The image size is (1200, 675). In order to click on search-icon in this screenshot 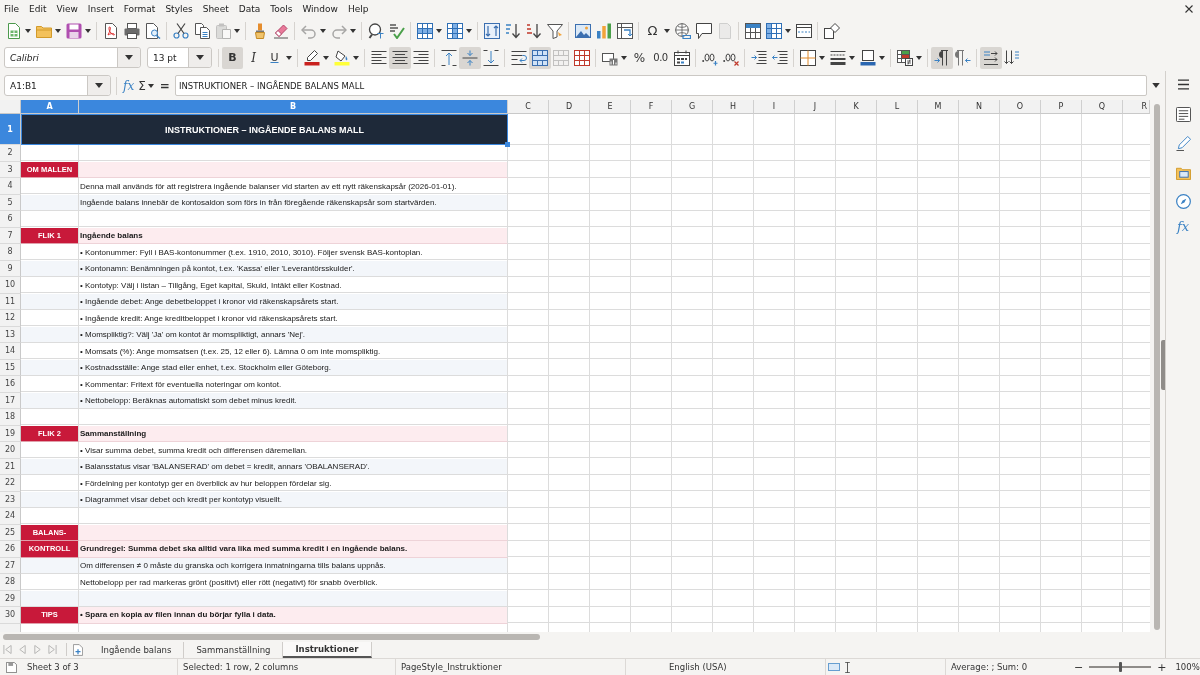, I will do `click(375, 30)`.